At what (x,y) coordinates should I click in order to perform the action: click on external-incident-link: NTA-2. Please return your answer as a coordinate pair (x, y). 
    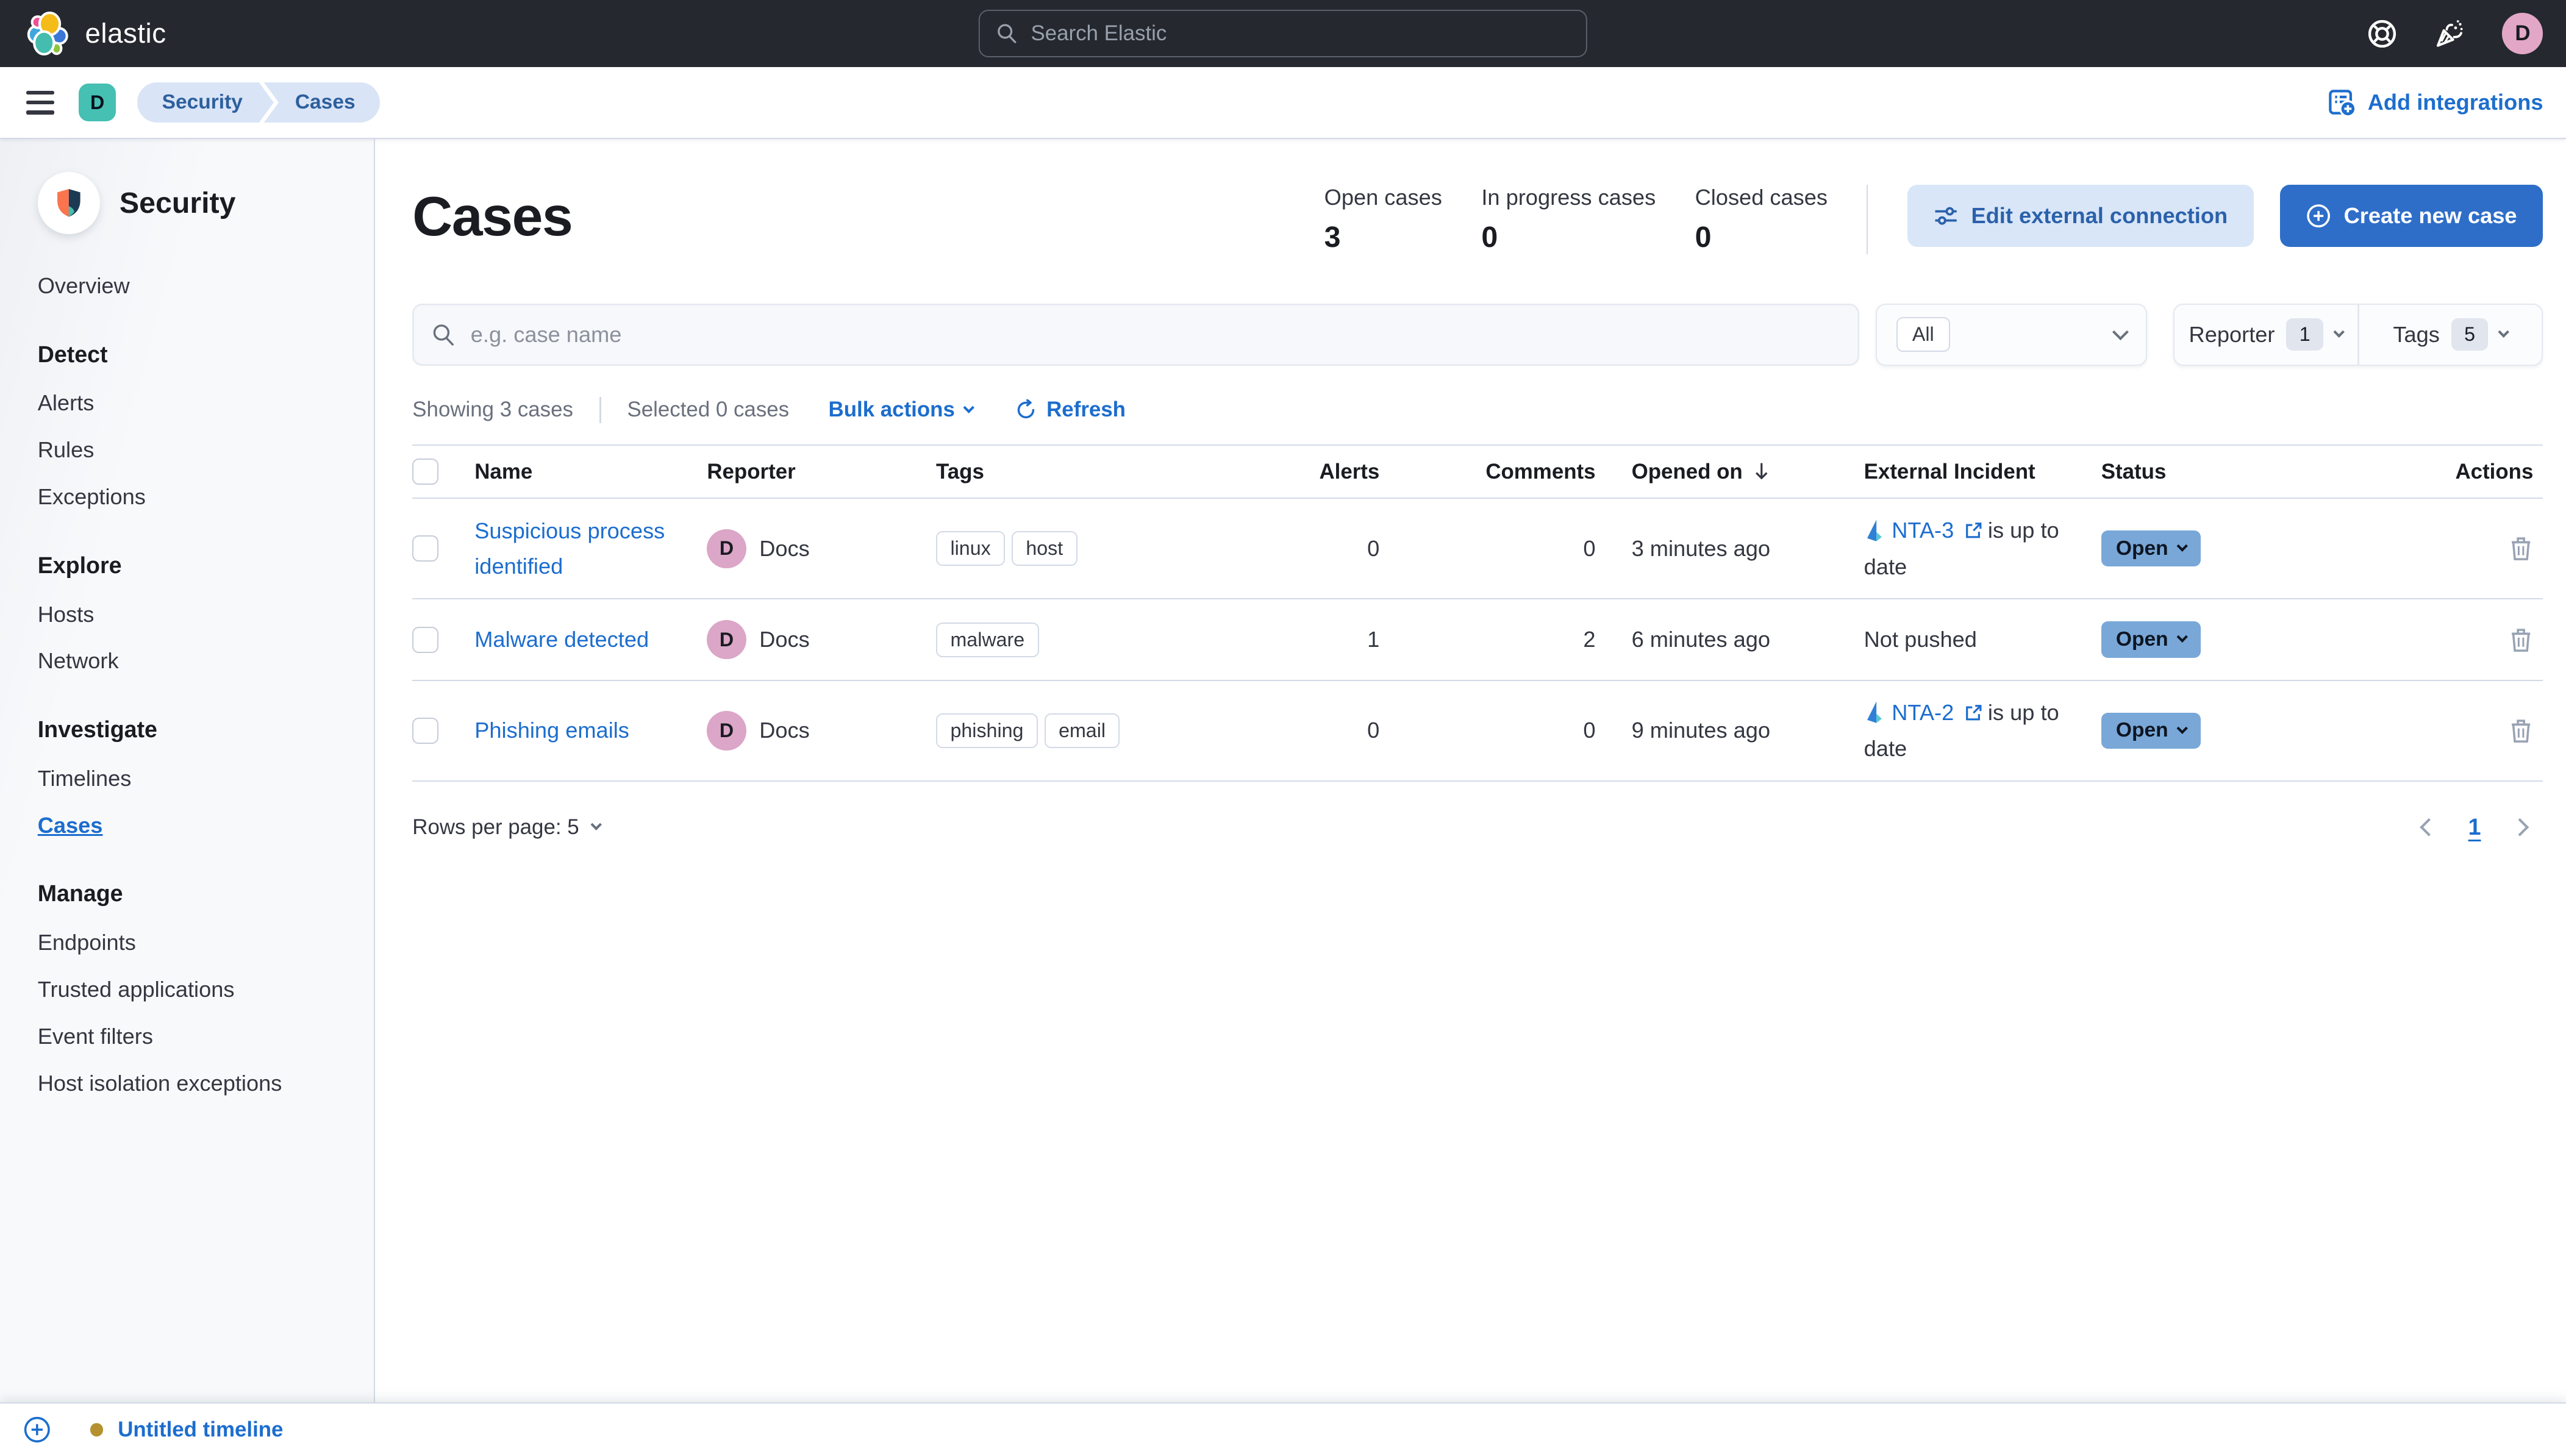
    Looking at the image, I should click on (1923, 712).